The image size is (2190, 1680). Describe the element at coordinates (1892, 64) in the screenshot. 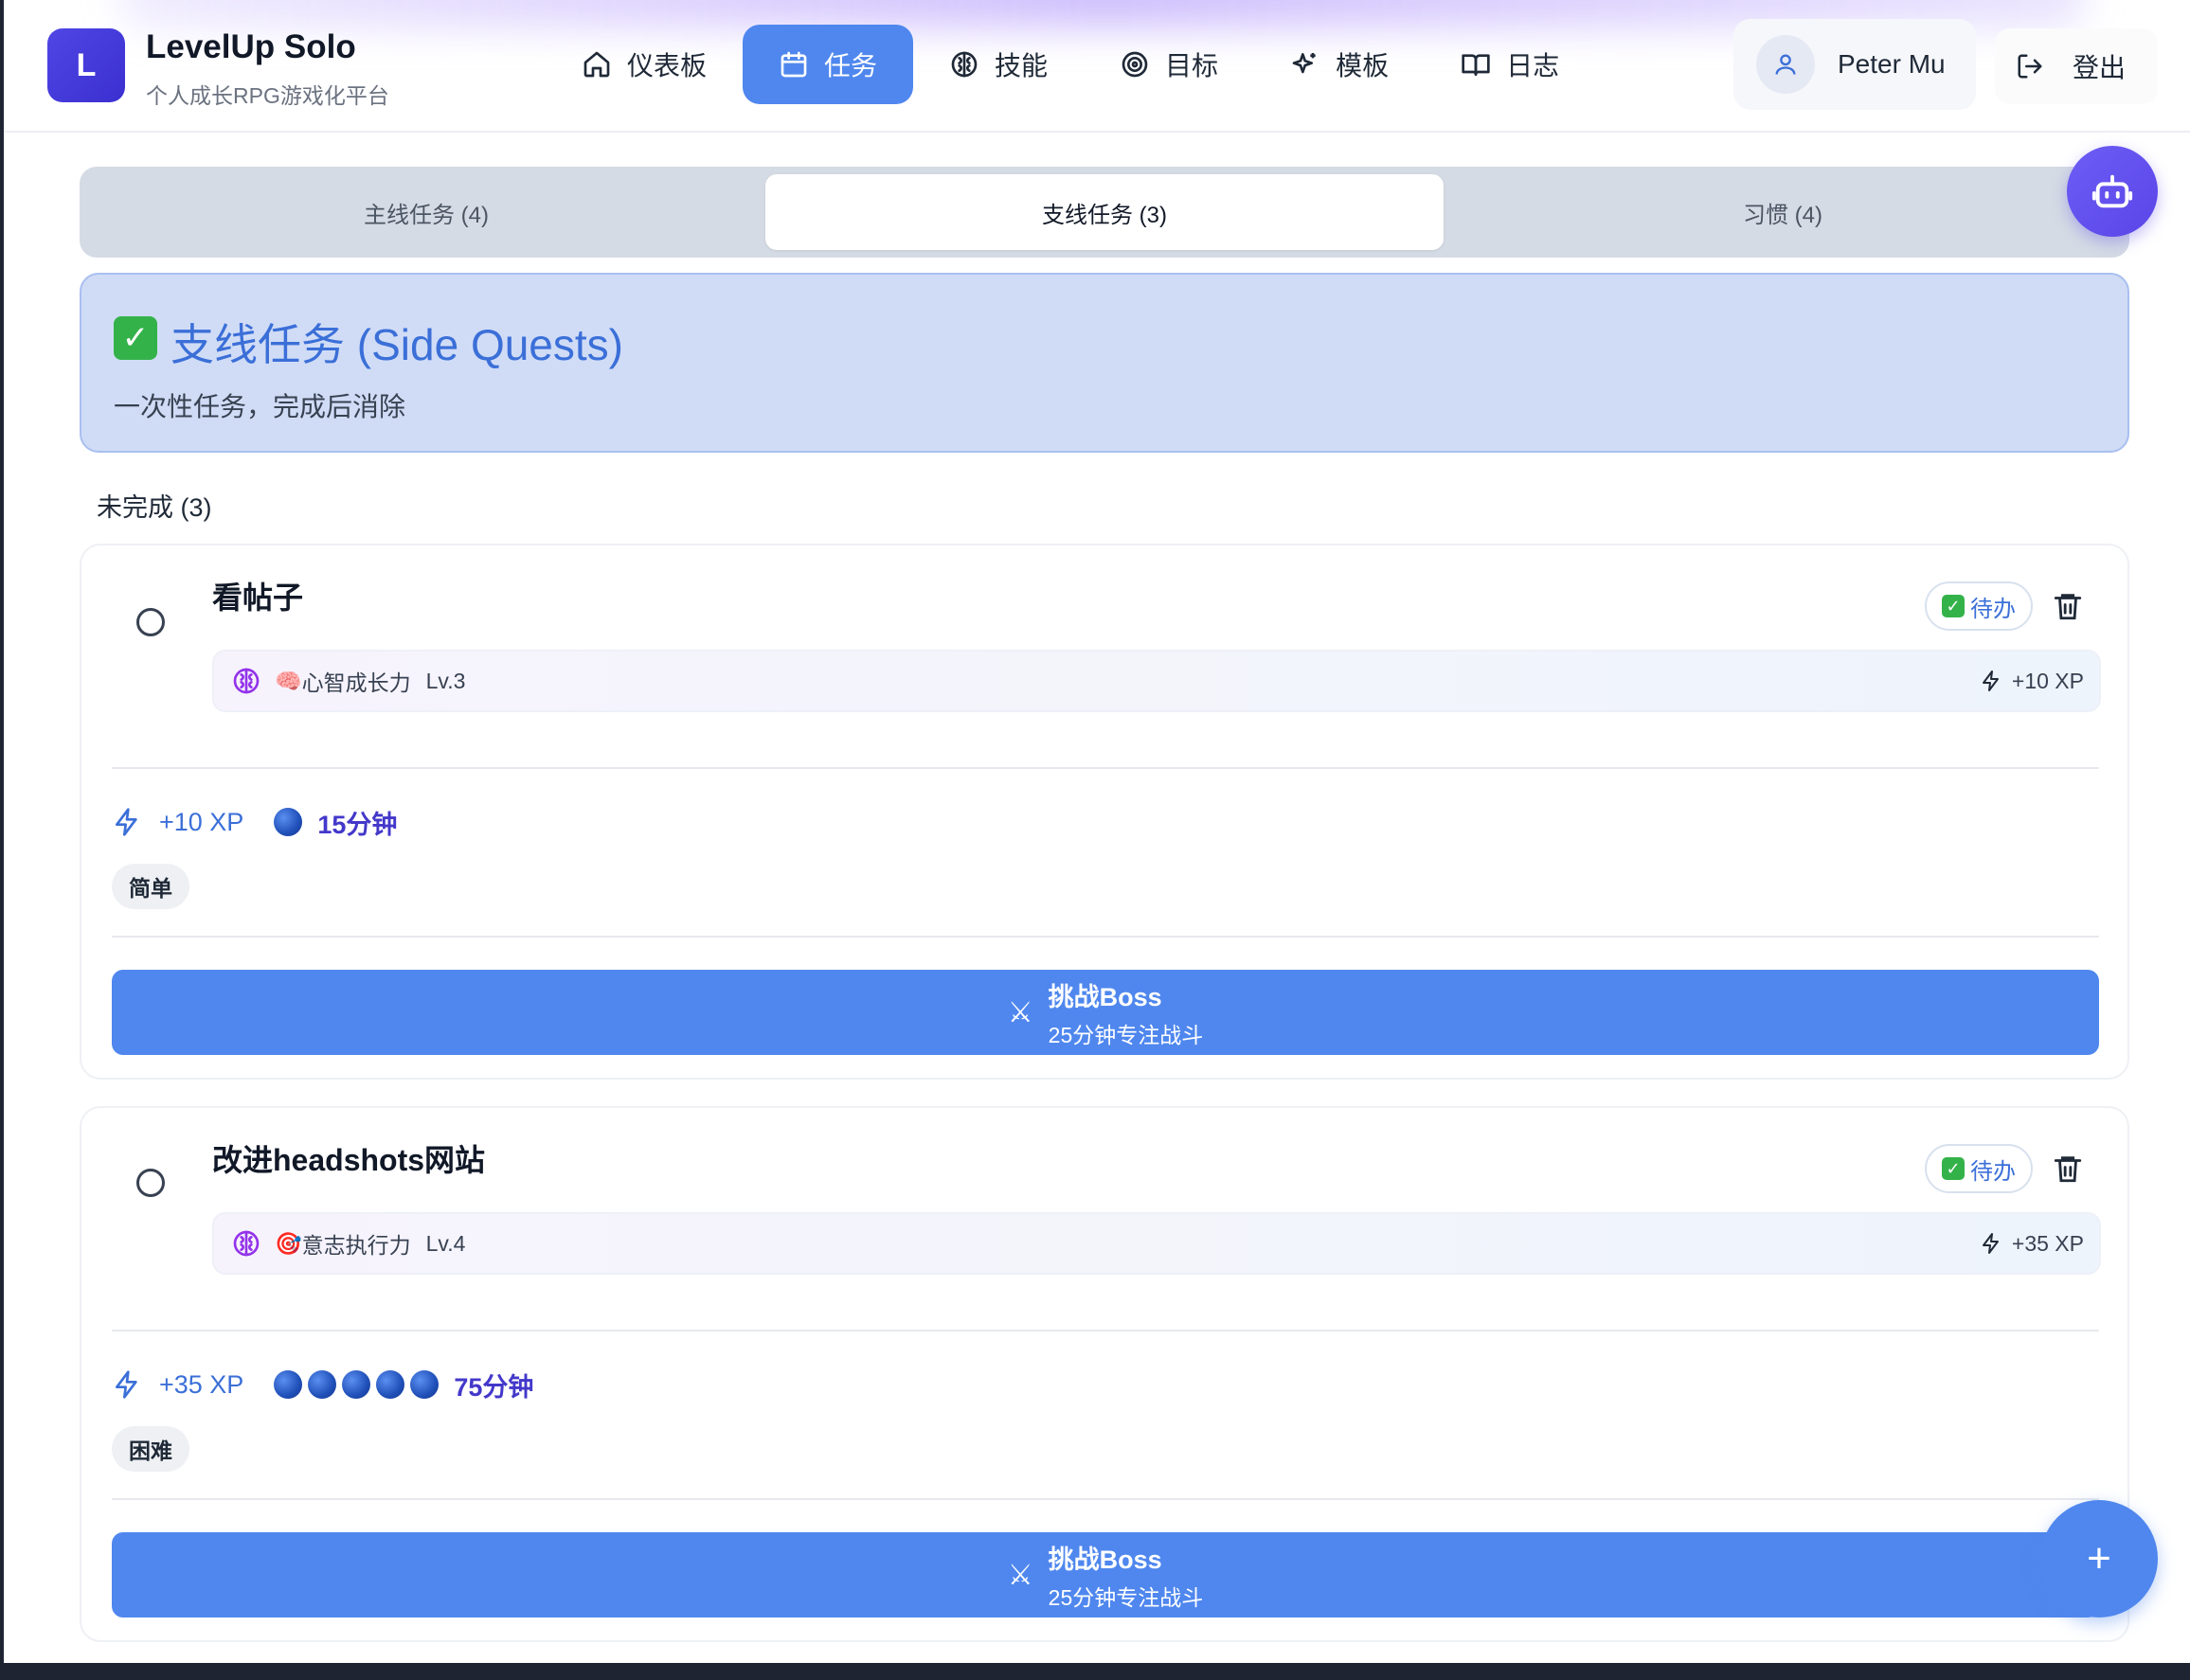

I see `user-name: Peter Mu` at that location.